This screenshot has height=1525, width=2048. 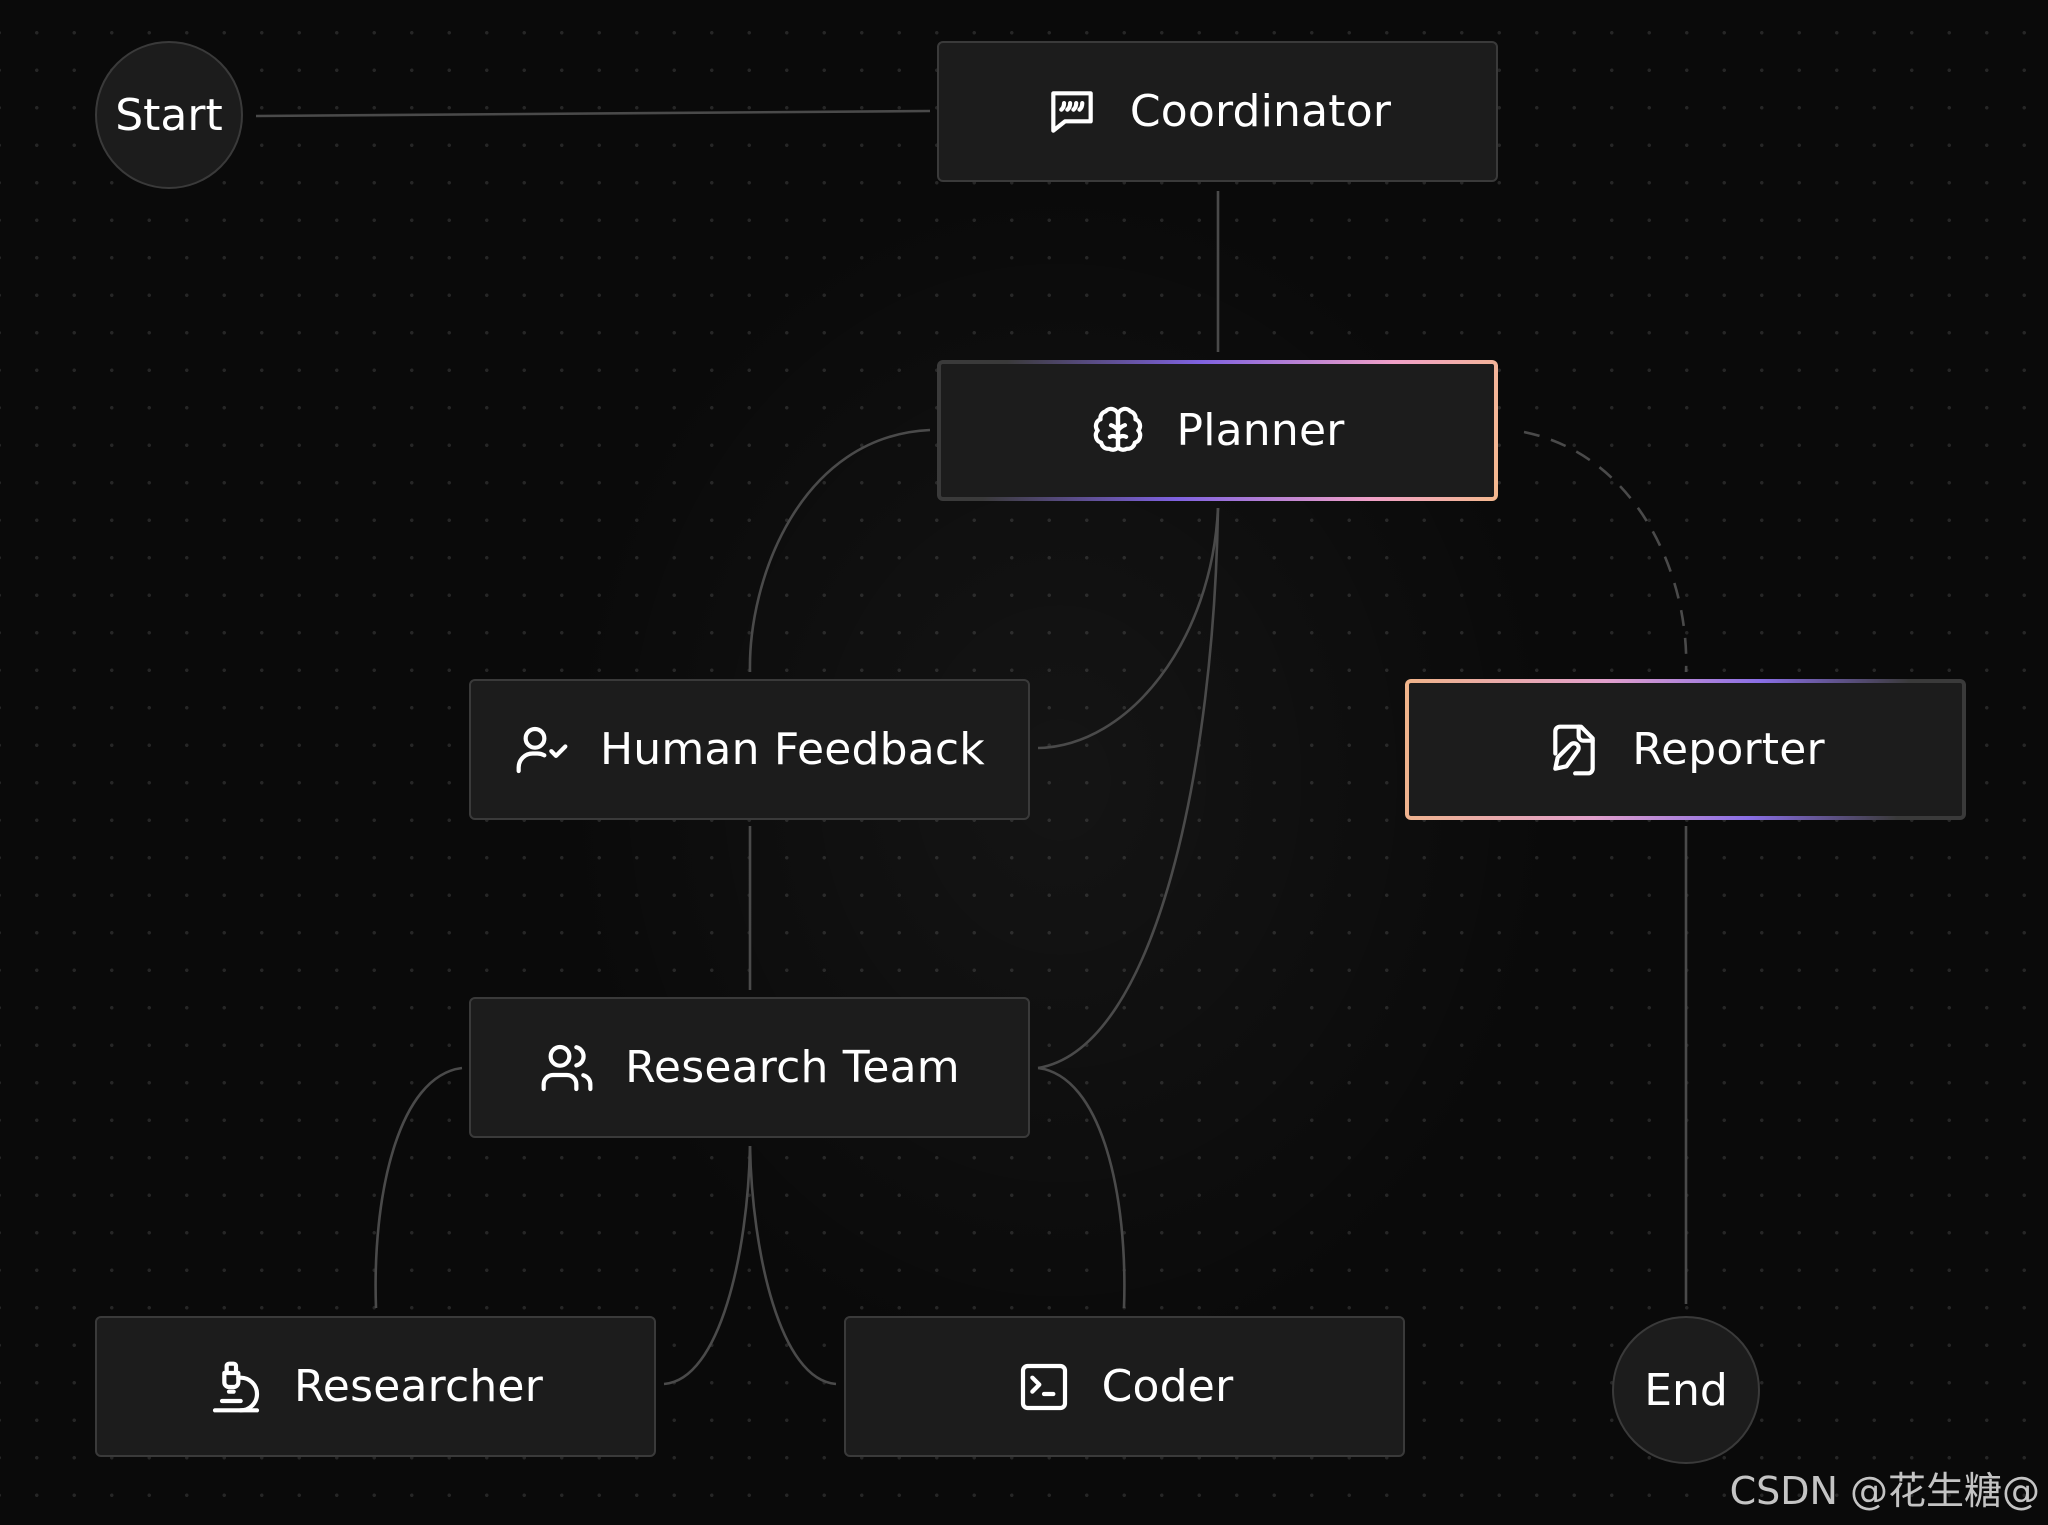 I want to click on node-end: End, so click(x=1686, y=1390).